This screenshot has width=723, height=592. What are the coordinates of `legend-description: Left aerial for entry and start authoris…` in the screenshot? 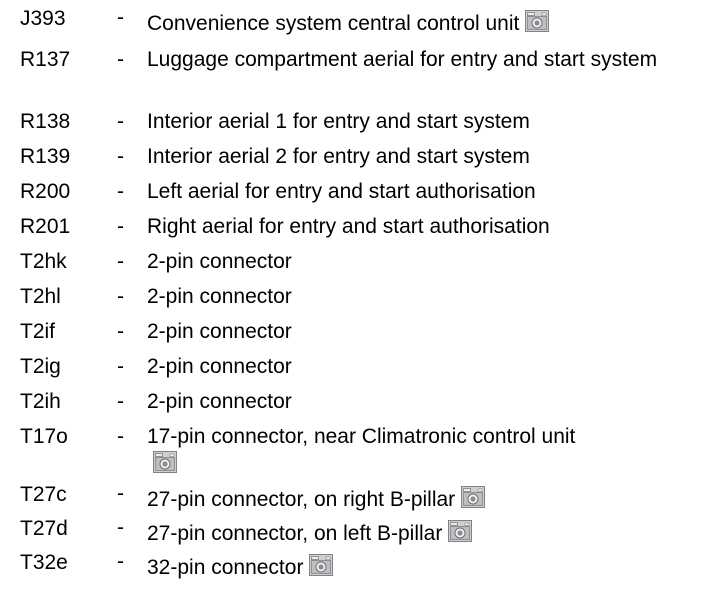 It's located at (341, 191).